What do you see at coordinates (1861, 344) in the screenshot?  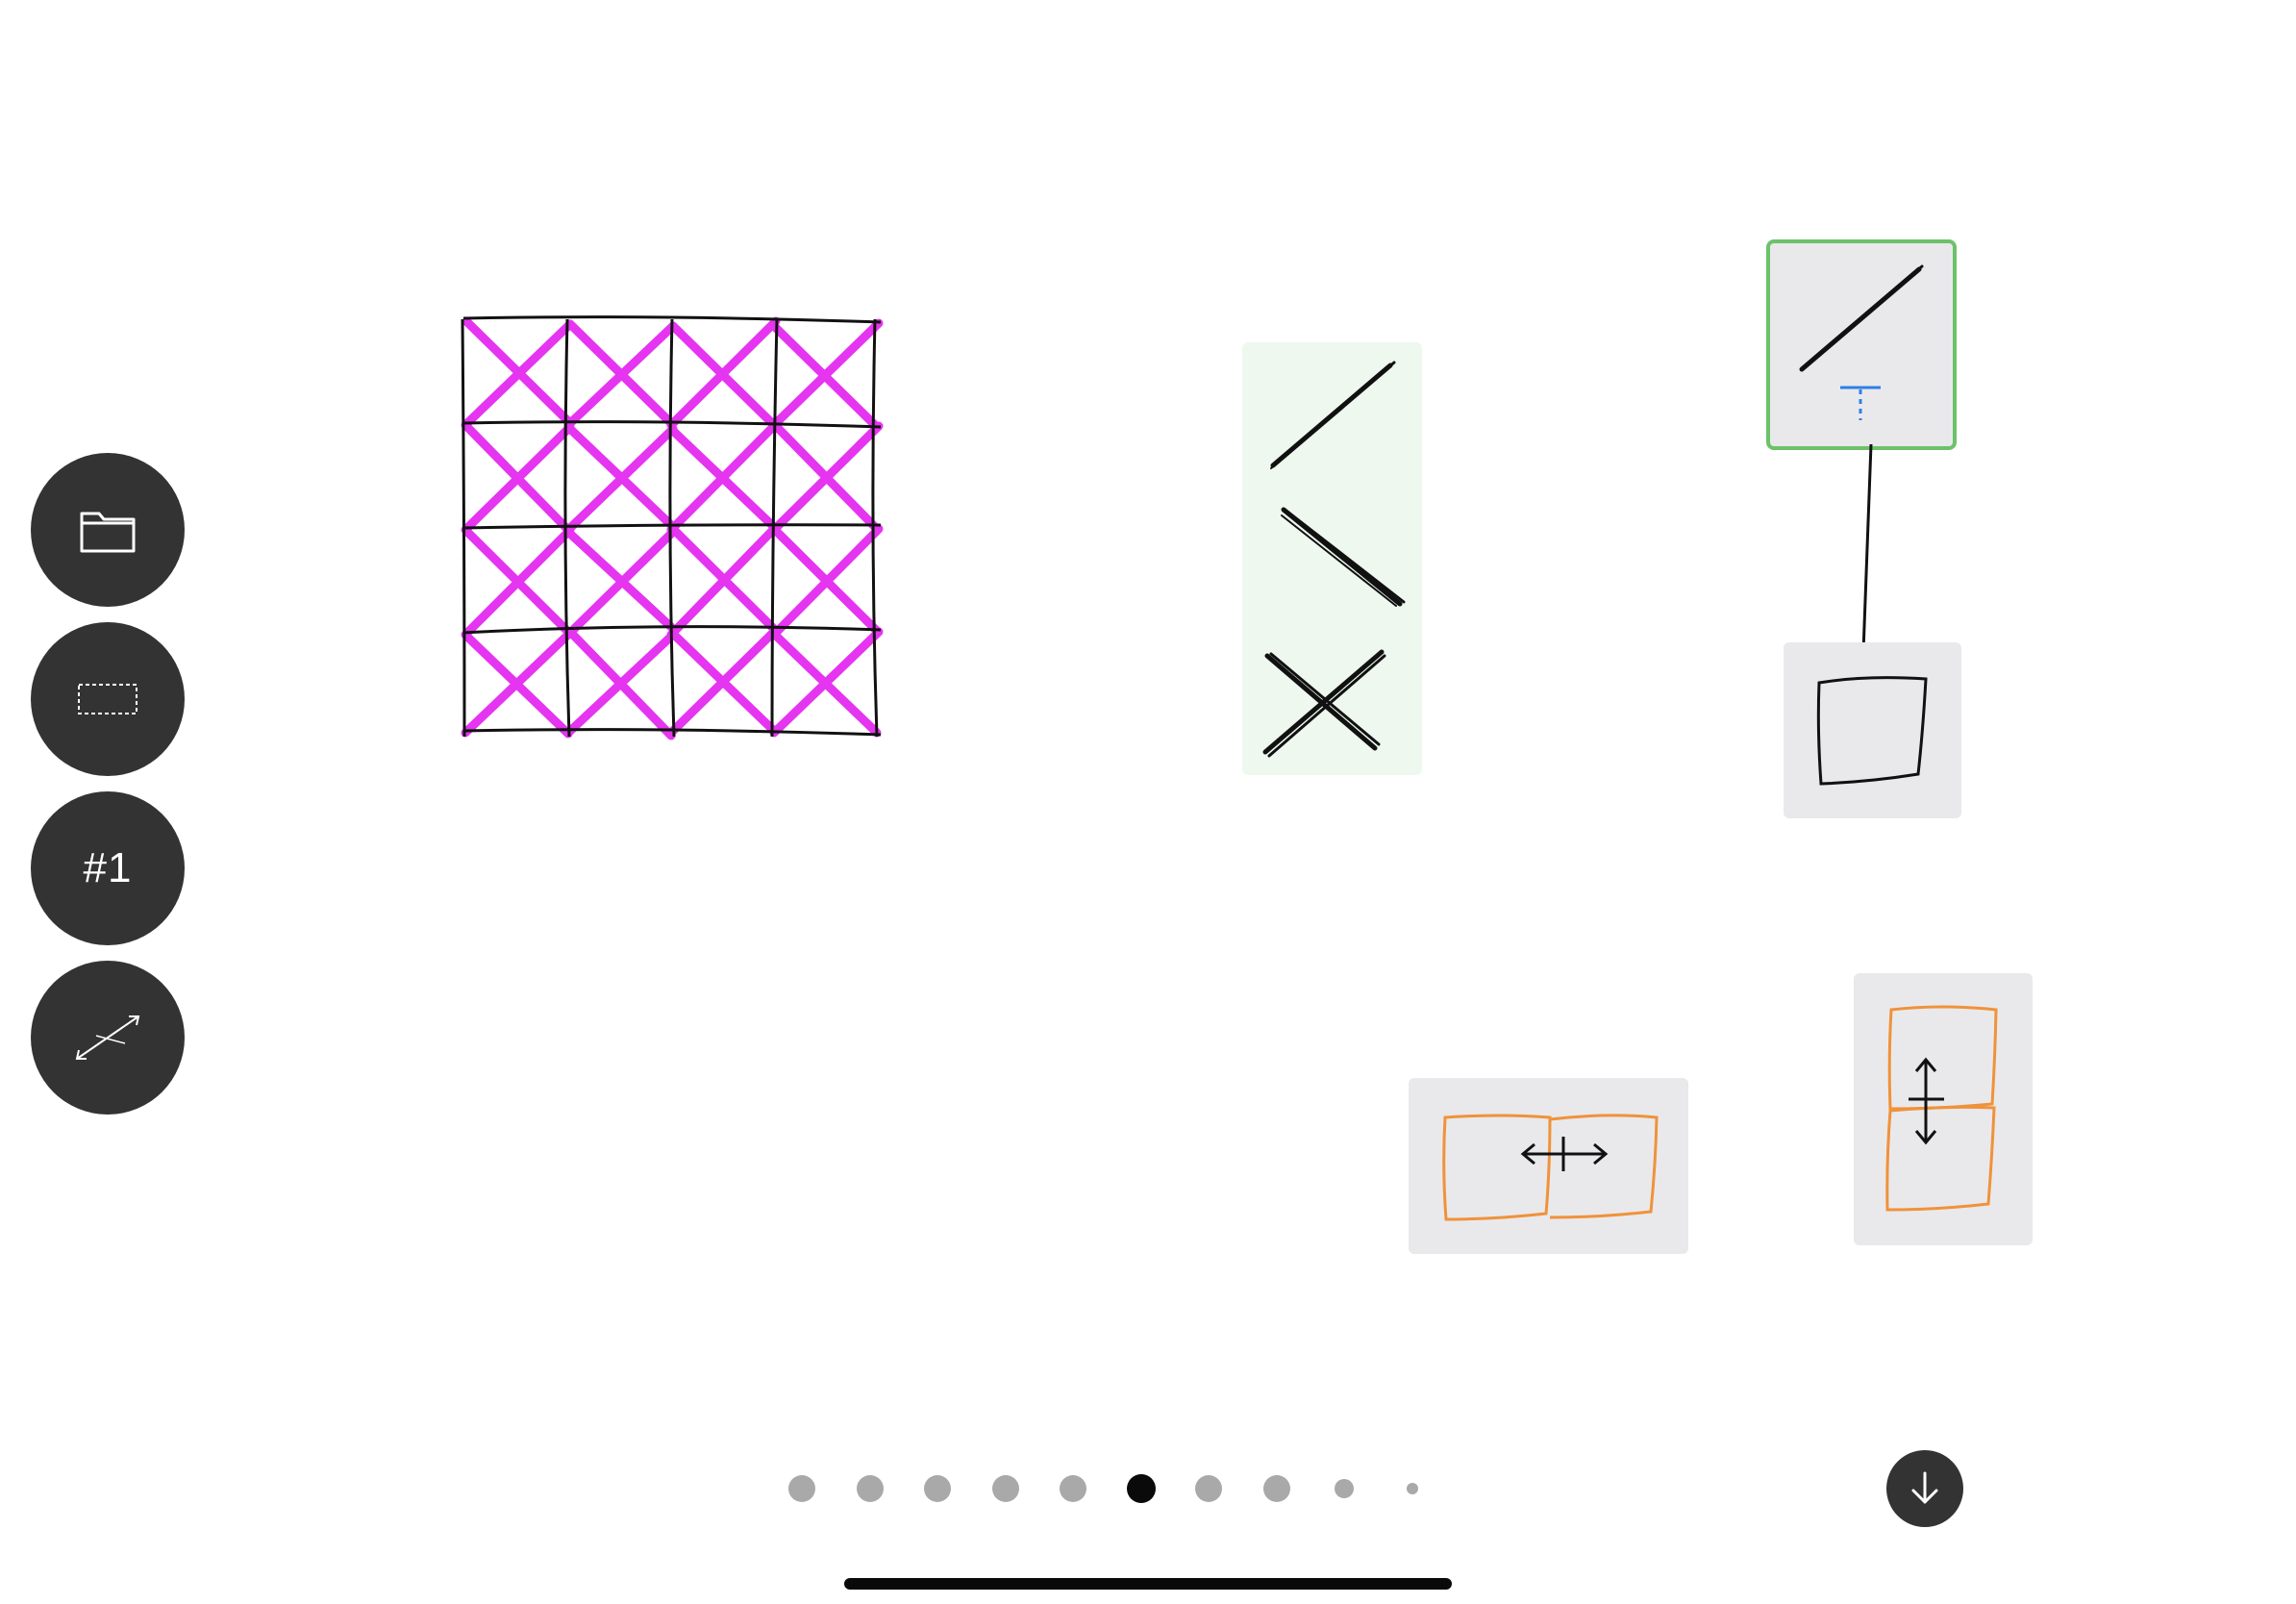 I see `selected-stroke-card` at bounding box center [1861, 344].